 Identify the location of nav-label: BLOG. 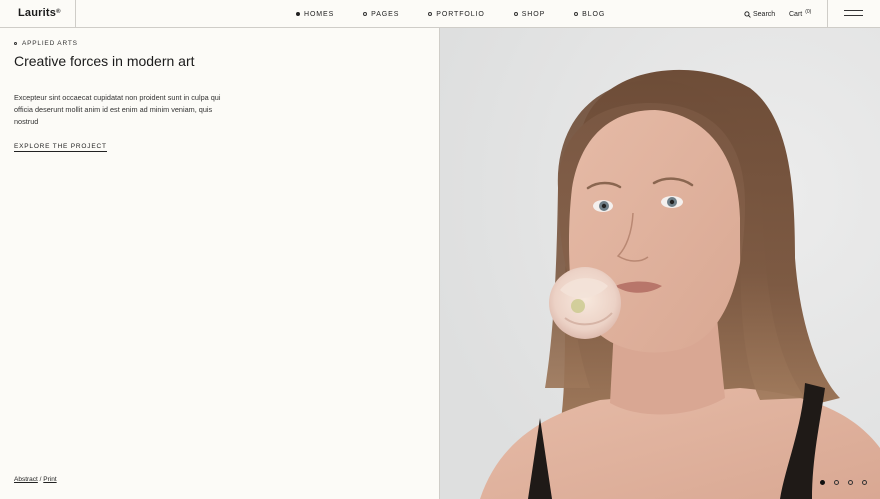
(594, 14).